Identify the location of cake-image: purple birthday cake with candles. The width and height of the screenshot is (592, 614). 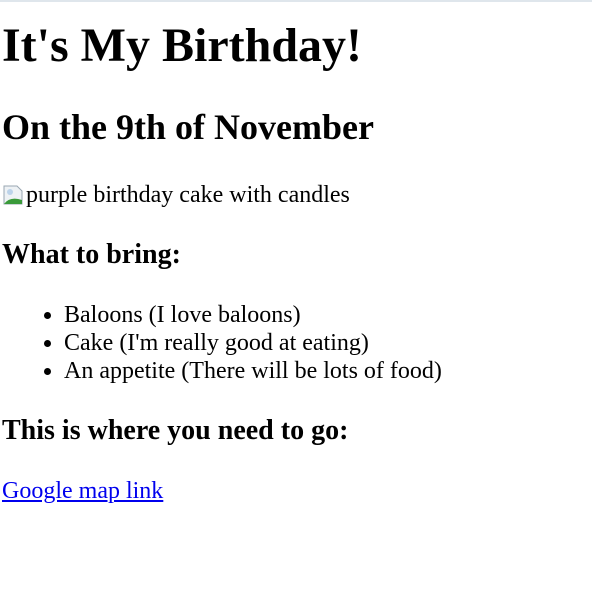
(297, 195).